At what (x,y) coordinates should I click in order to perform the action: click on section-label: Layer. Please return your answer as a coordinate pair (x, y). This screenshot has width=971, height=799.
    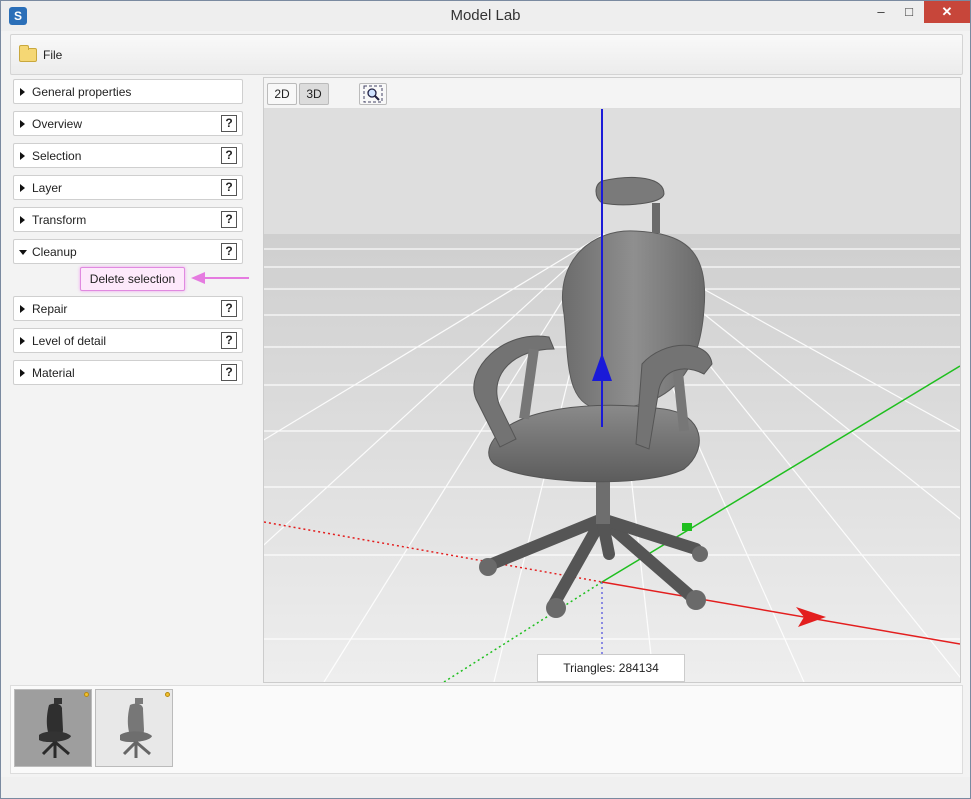
    Looking at the image, I should click on (47, 188).